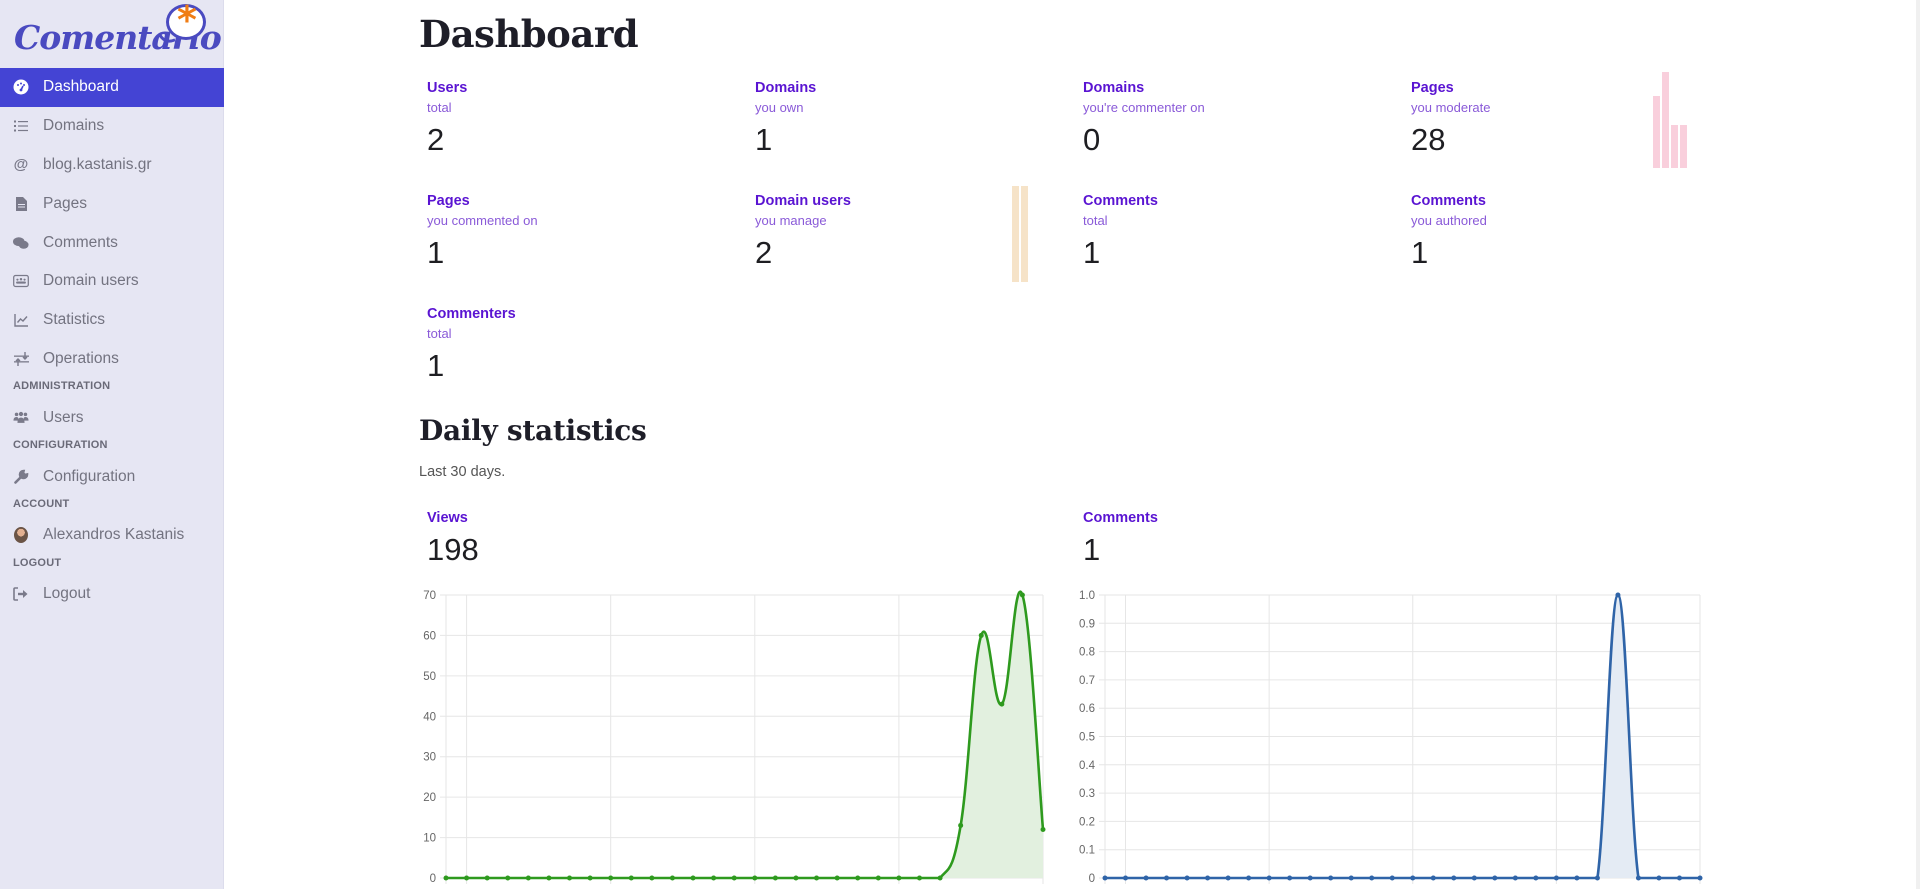  Describe the element at coordinates (429, 717) in the screenshot. I see `y-tick-label: 40` at that location.